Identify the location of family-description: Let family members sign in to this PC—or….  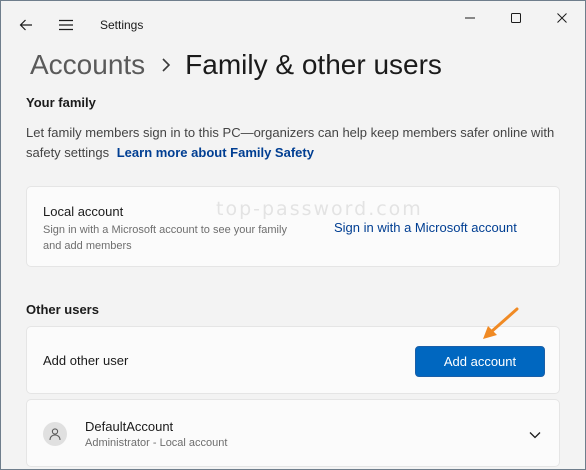
(296, 143).